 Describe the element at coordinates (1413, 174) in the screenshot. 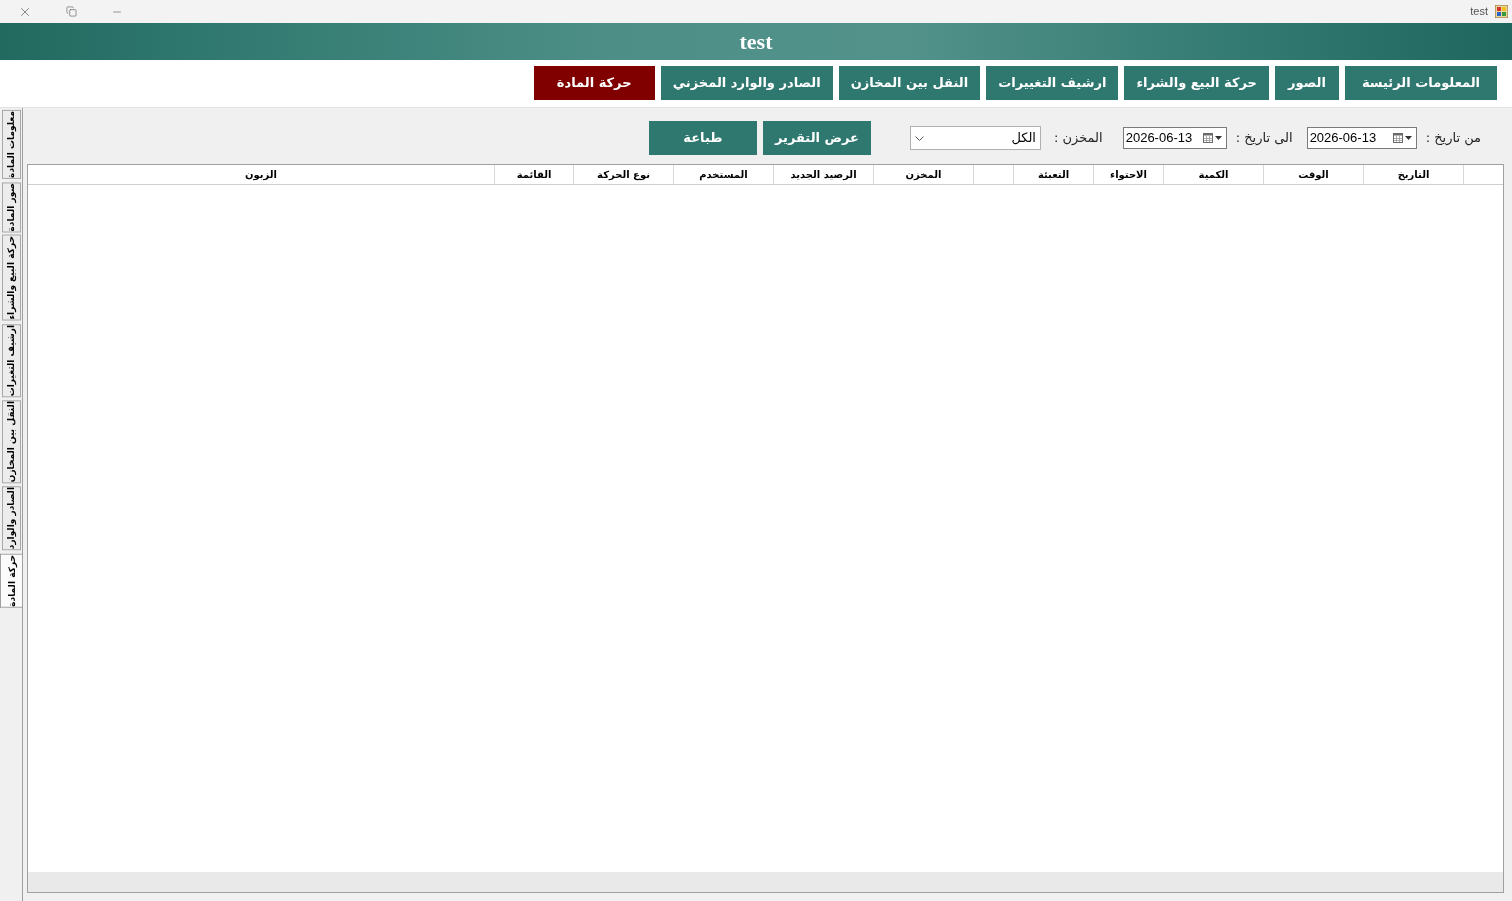

I see `column-header: التاريخ` at that location.